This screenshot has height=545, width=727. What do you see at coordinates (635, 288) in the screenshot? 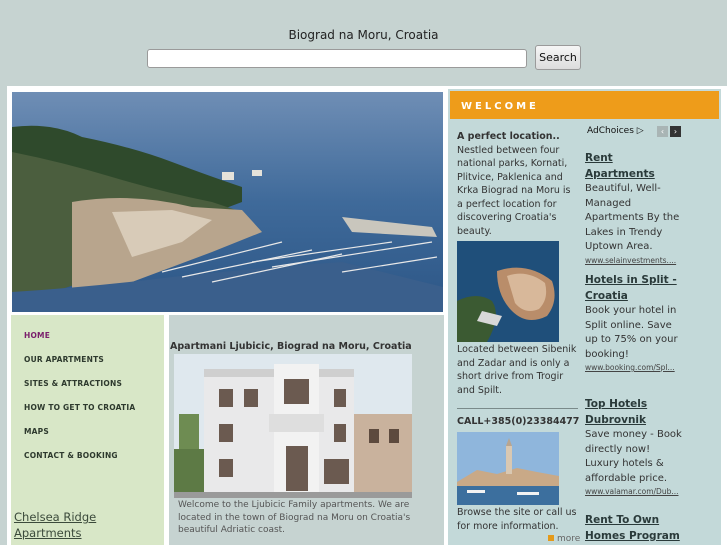
I see `ad-title: Hotels in Split - Croatia` at bounding box center [635, 288].